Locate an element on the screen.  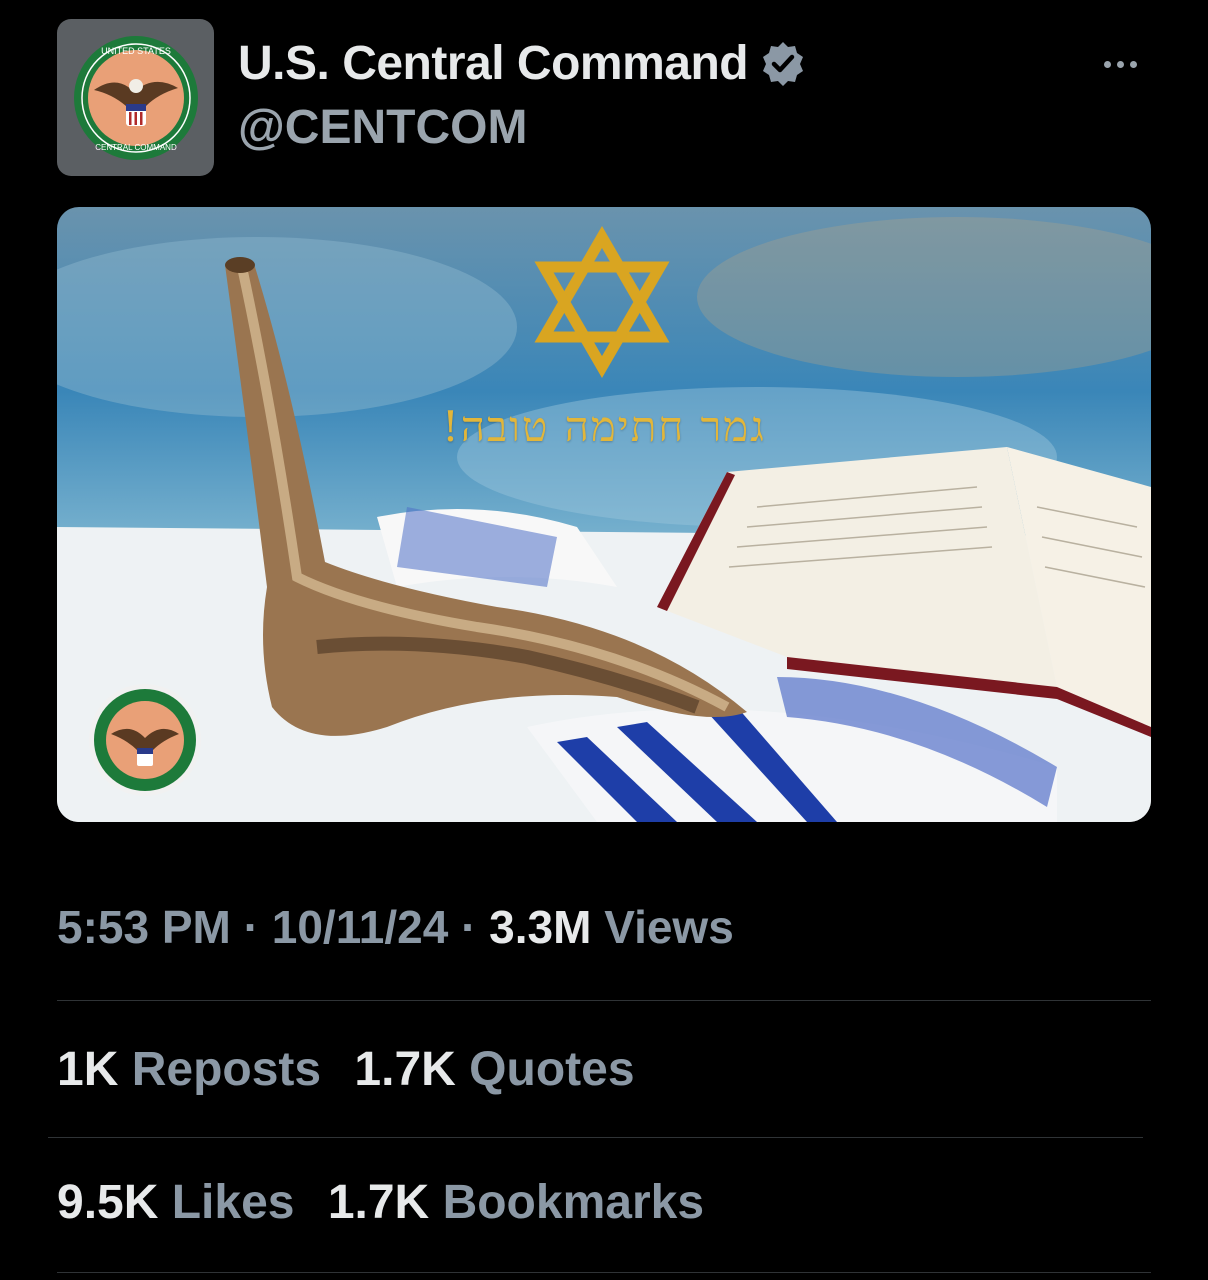
bookmarks-count: 1.7K is located at coordinates (378, 1202).